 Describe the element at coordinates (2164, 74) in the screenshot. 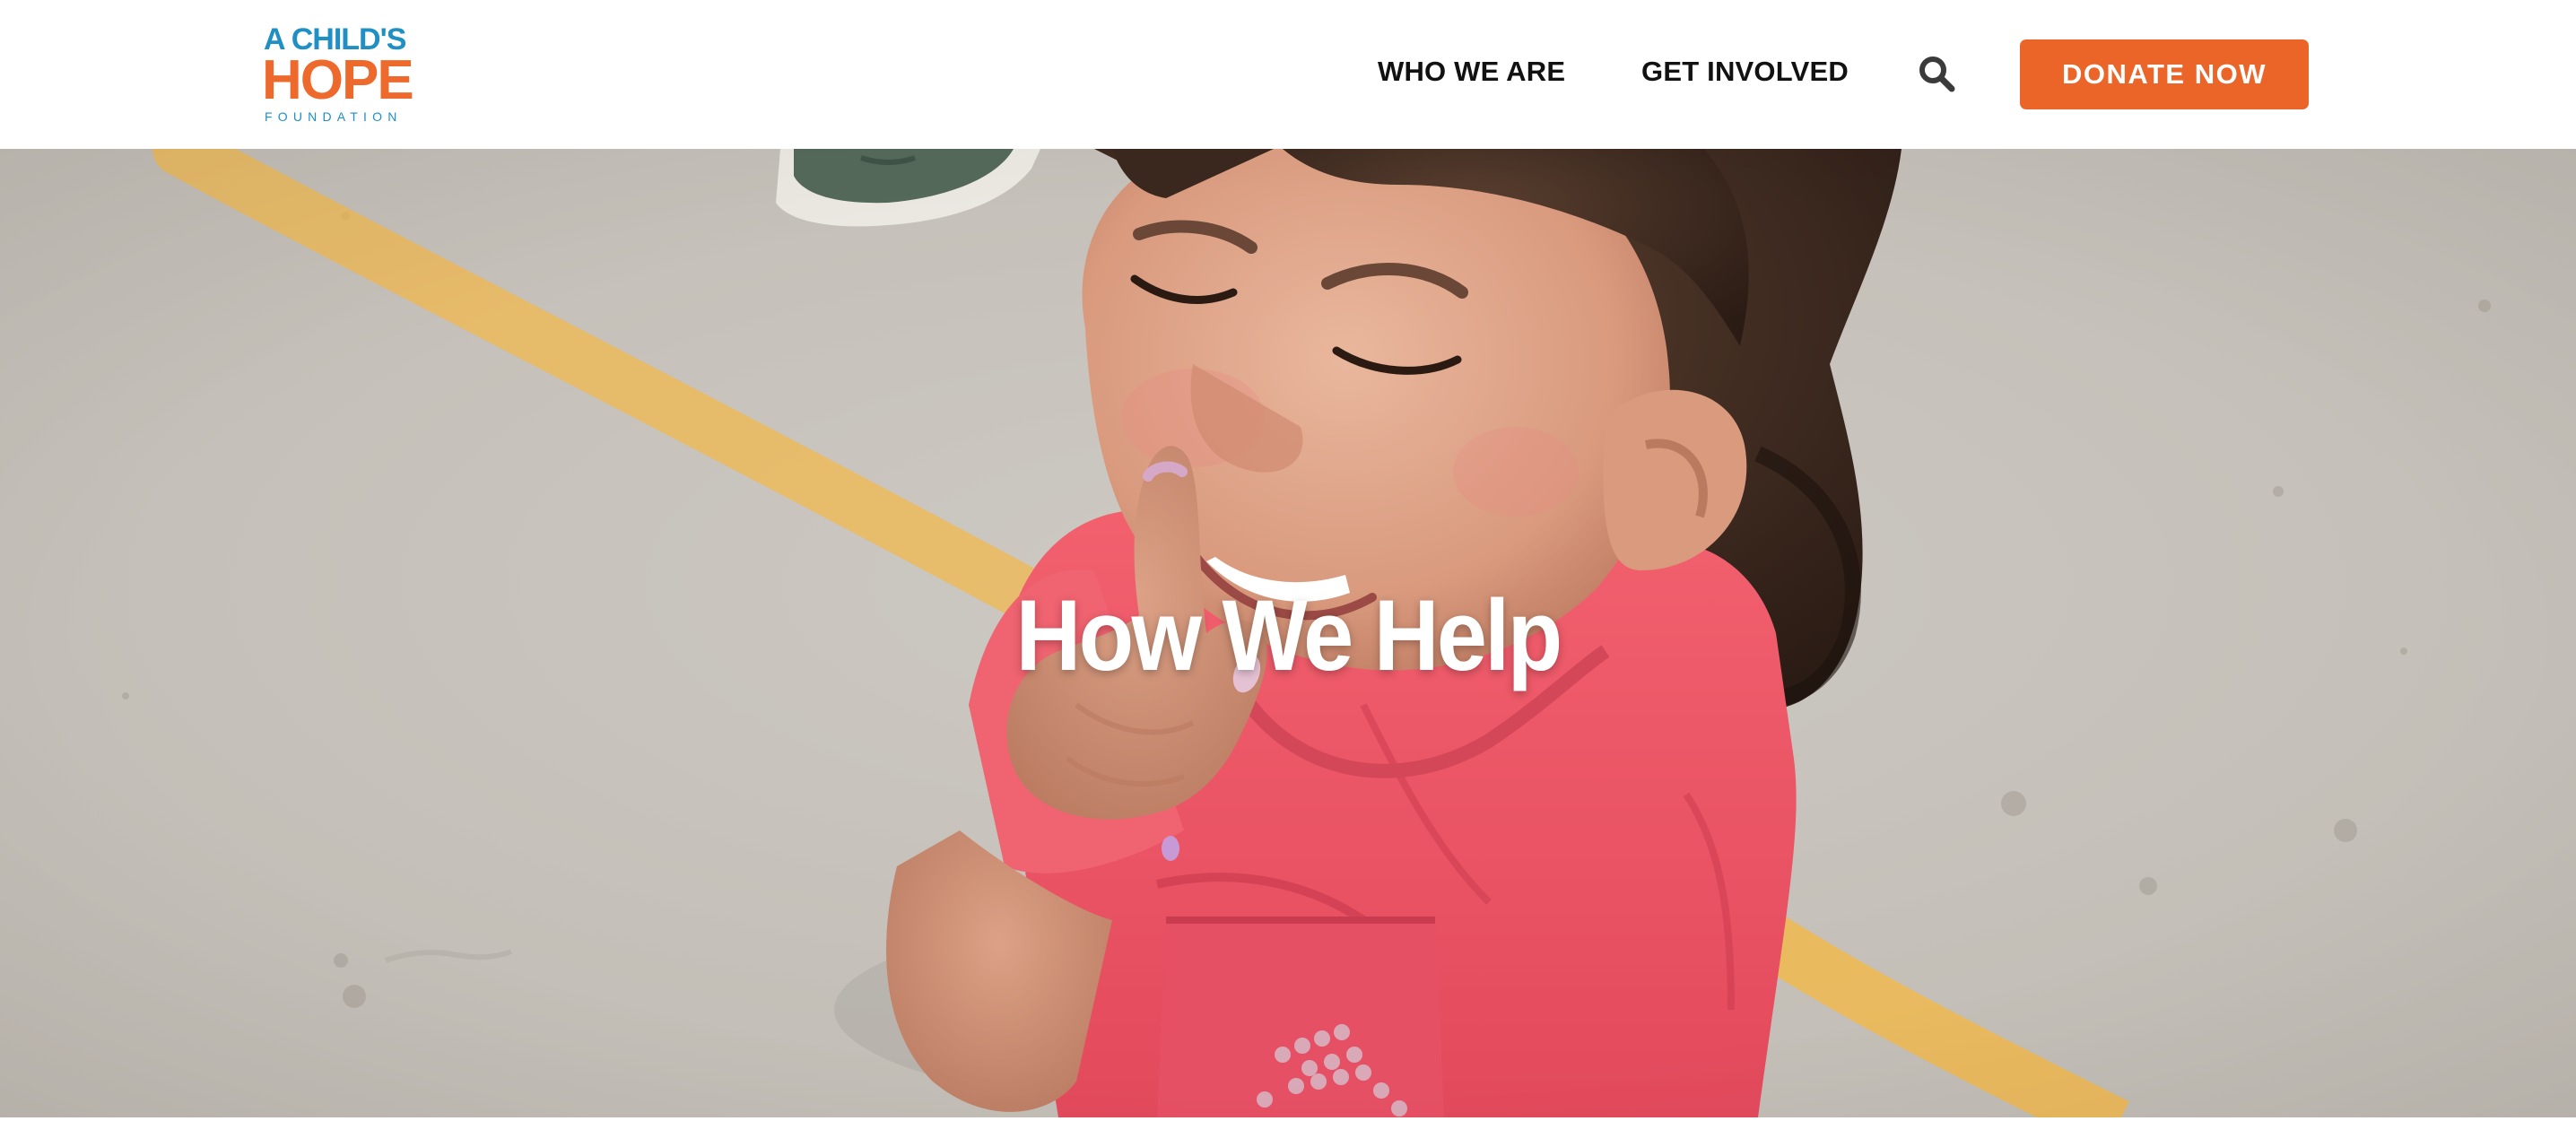

I see `donate-now-button: DONATE NOW` at that location.